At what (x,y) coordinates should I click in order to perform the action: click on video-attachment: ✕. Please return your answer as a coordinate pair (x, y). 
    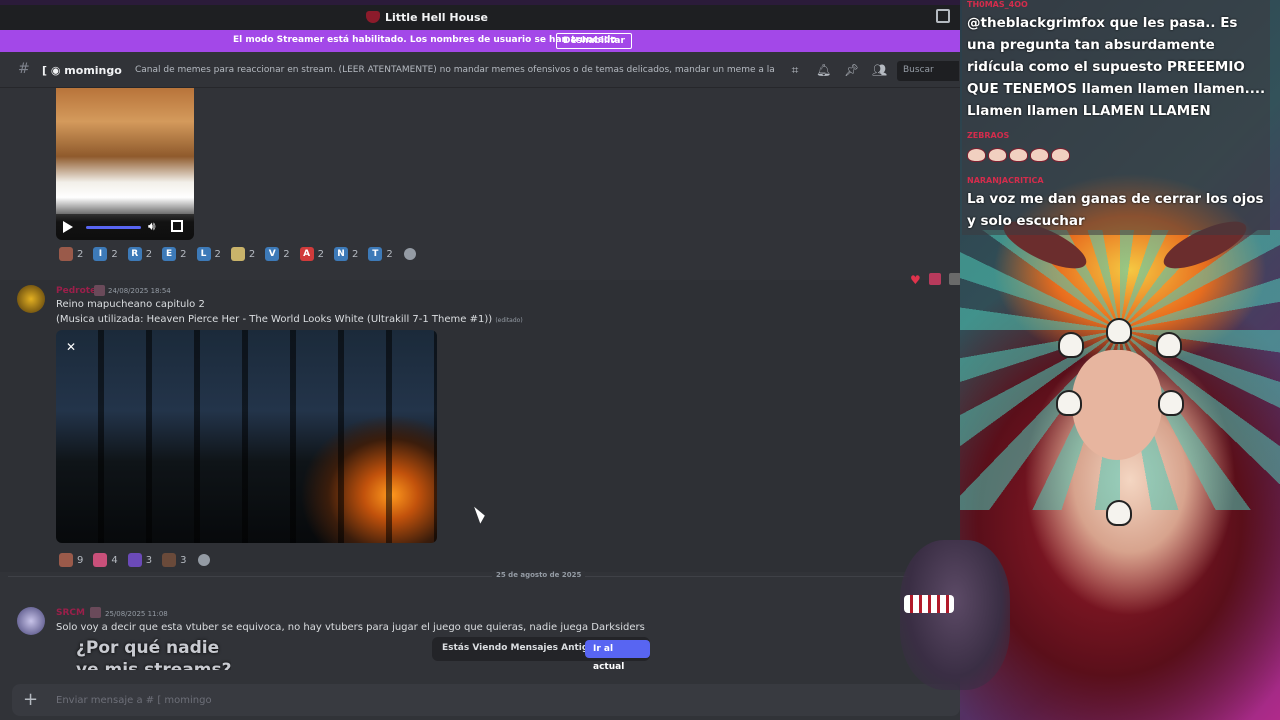
    Looking at the image, I should click on (246, 436).